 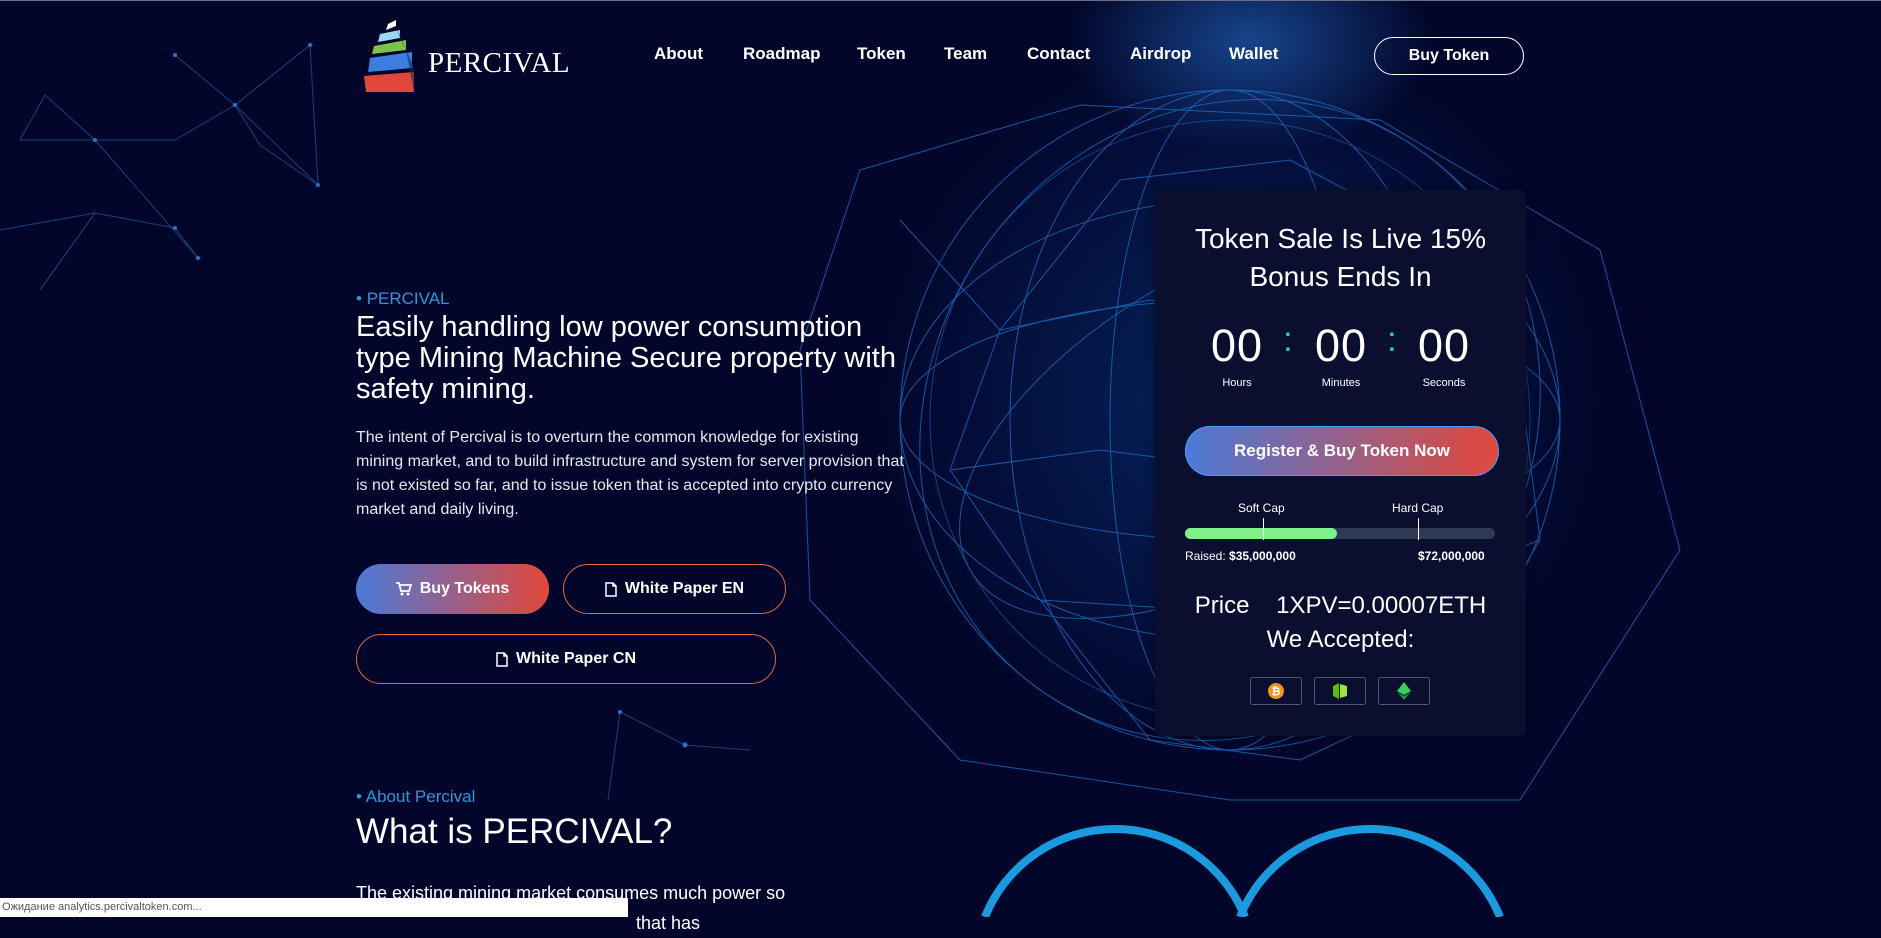 I want to click on neo-option, so click(x=1340, y=691).